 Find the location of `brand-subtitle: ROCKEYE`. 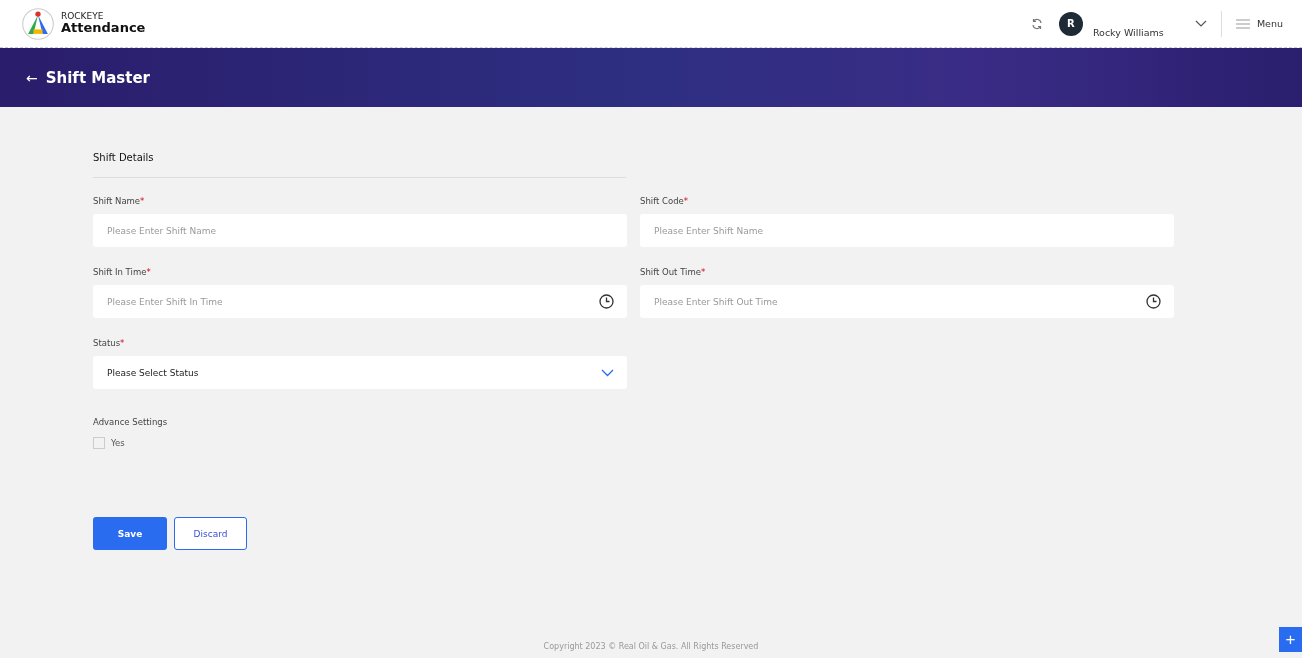

brand-subtitle: ROCKEYE is located at coordinates (83, 16).